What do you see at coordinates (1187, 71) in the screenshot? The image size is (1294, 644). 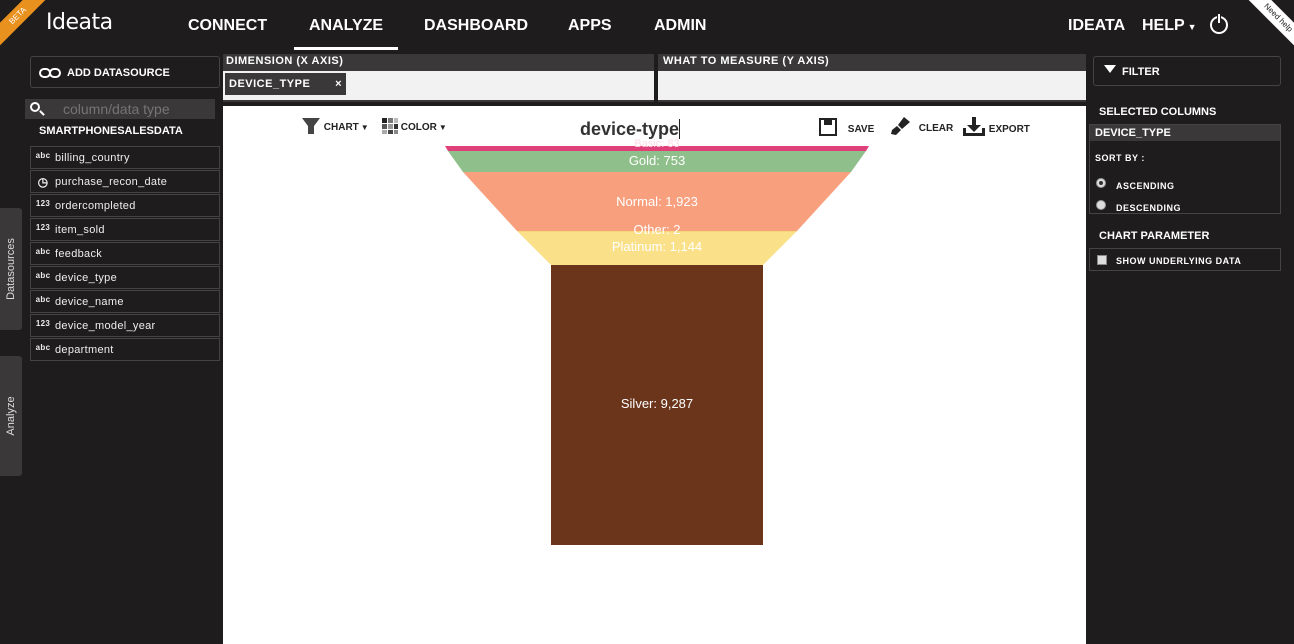 I see `filter-button: FILTER` at bounding box center [1187, 71].